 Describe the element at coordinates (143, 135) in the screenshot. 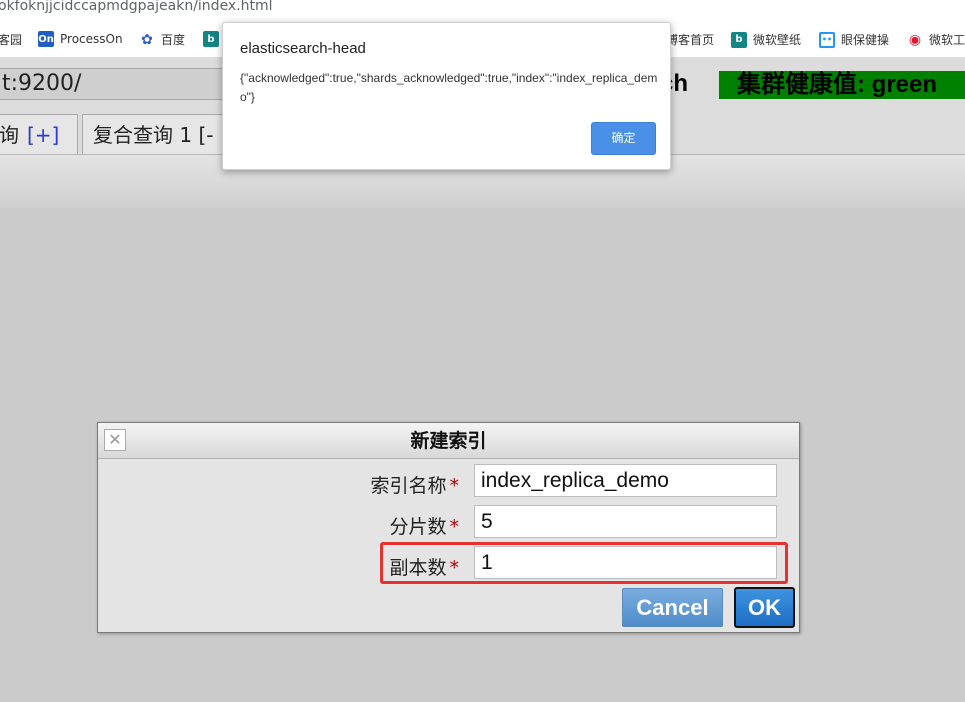

I see `tab-label: 复合查询 1` at that location.